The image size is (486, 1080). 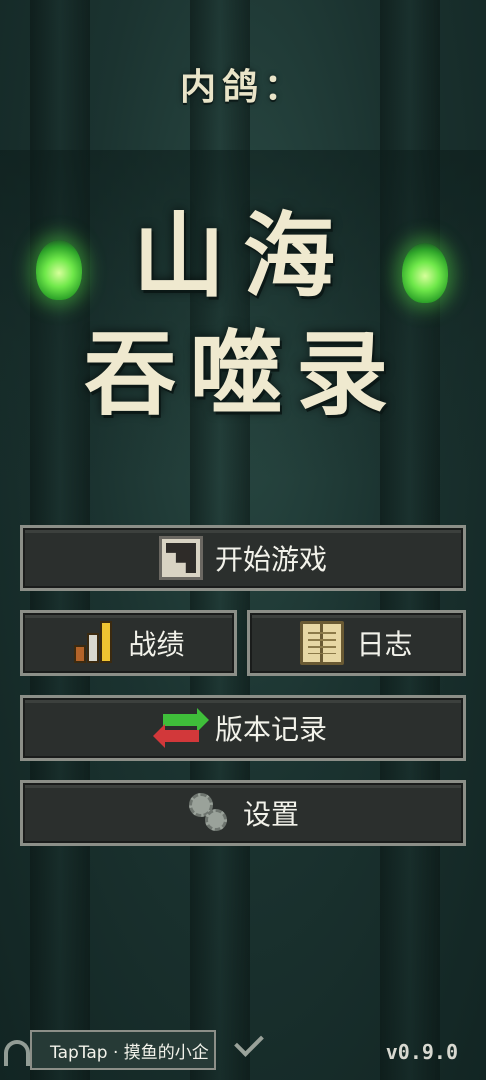 I want to click on stats-label: 战绩, so click(x=156, y=644).